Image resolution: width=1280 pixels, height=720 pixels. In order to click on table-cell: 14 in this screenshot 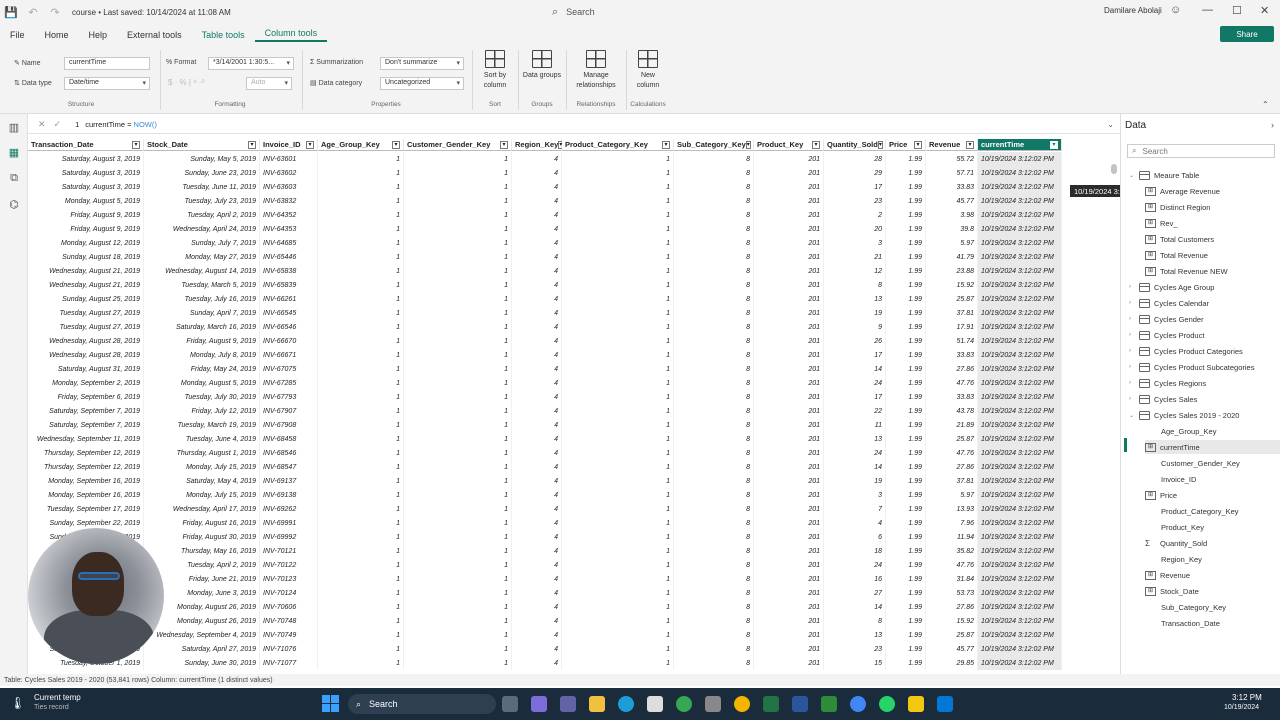, I will do `click(855, 607)`.